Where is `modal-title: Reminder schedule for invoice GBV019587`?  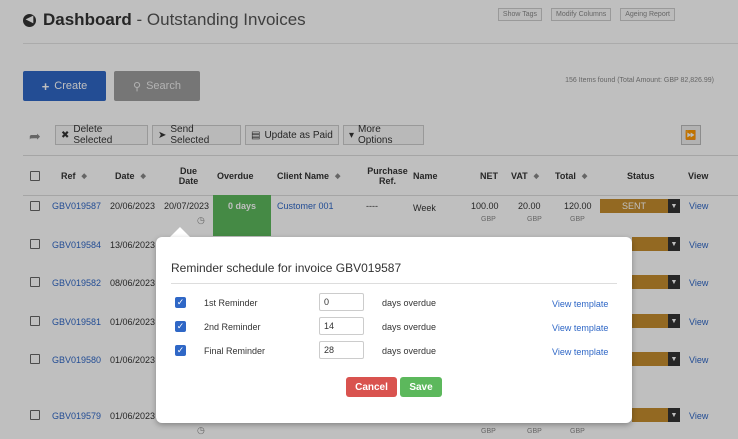 modal-title: Reminder schedule for invoice GBV019587 is located at coordinates (286, 268).